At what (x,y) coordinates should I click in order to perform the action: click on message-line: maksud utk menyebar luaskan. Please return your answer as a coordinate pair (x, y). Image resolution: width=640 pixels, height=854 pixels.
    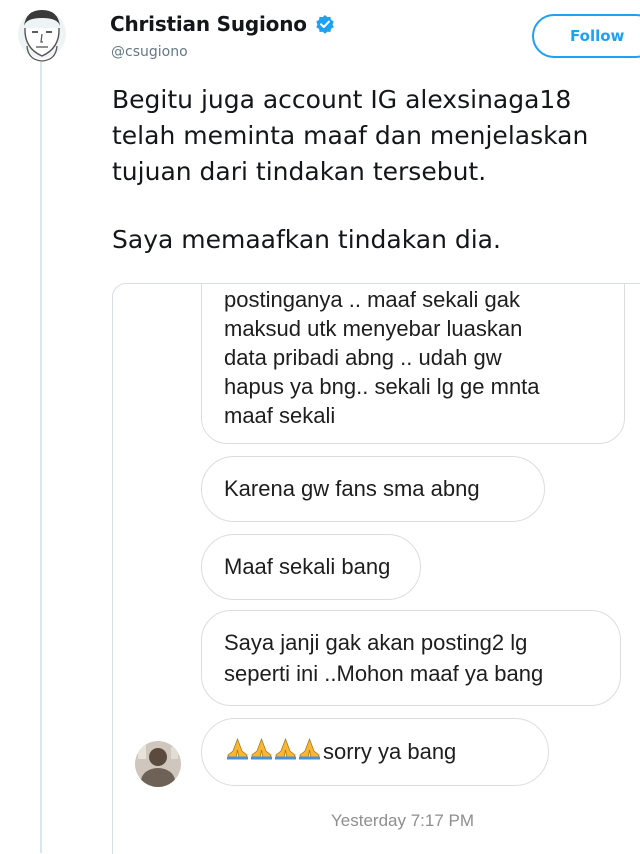
    Looking at the image, I should click on (373, 328).